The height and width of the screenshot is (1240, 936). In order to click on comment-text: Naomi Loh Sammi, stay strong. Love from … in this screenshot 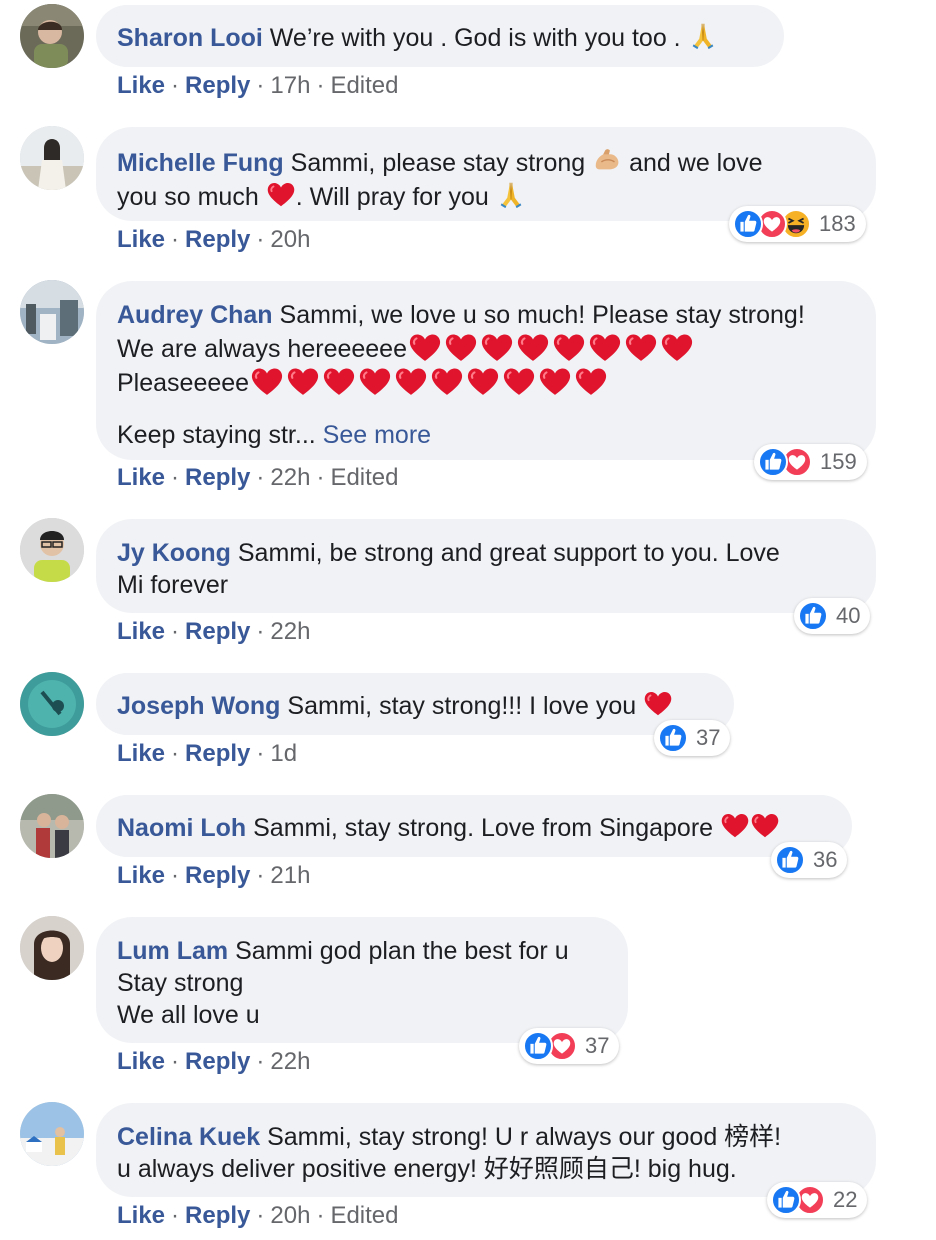, I will do `click(473, 827)`.